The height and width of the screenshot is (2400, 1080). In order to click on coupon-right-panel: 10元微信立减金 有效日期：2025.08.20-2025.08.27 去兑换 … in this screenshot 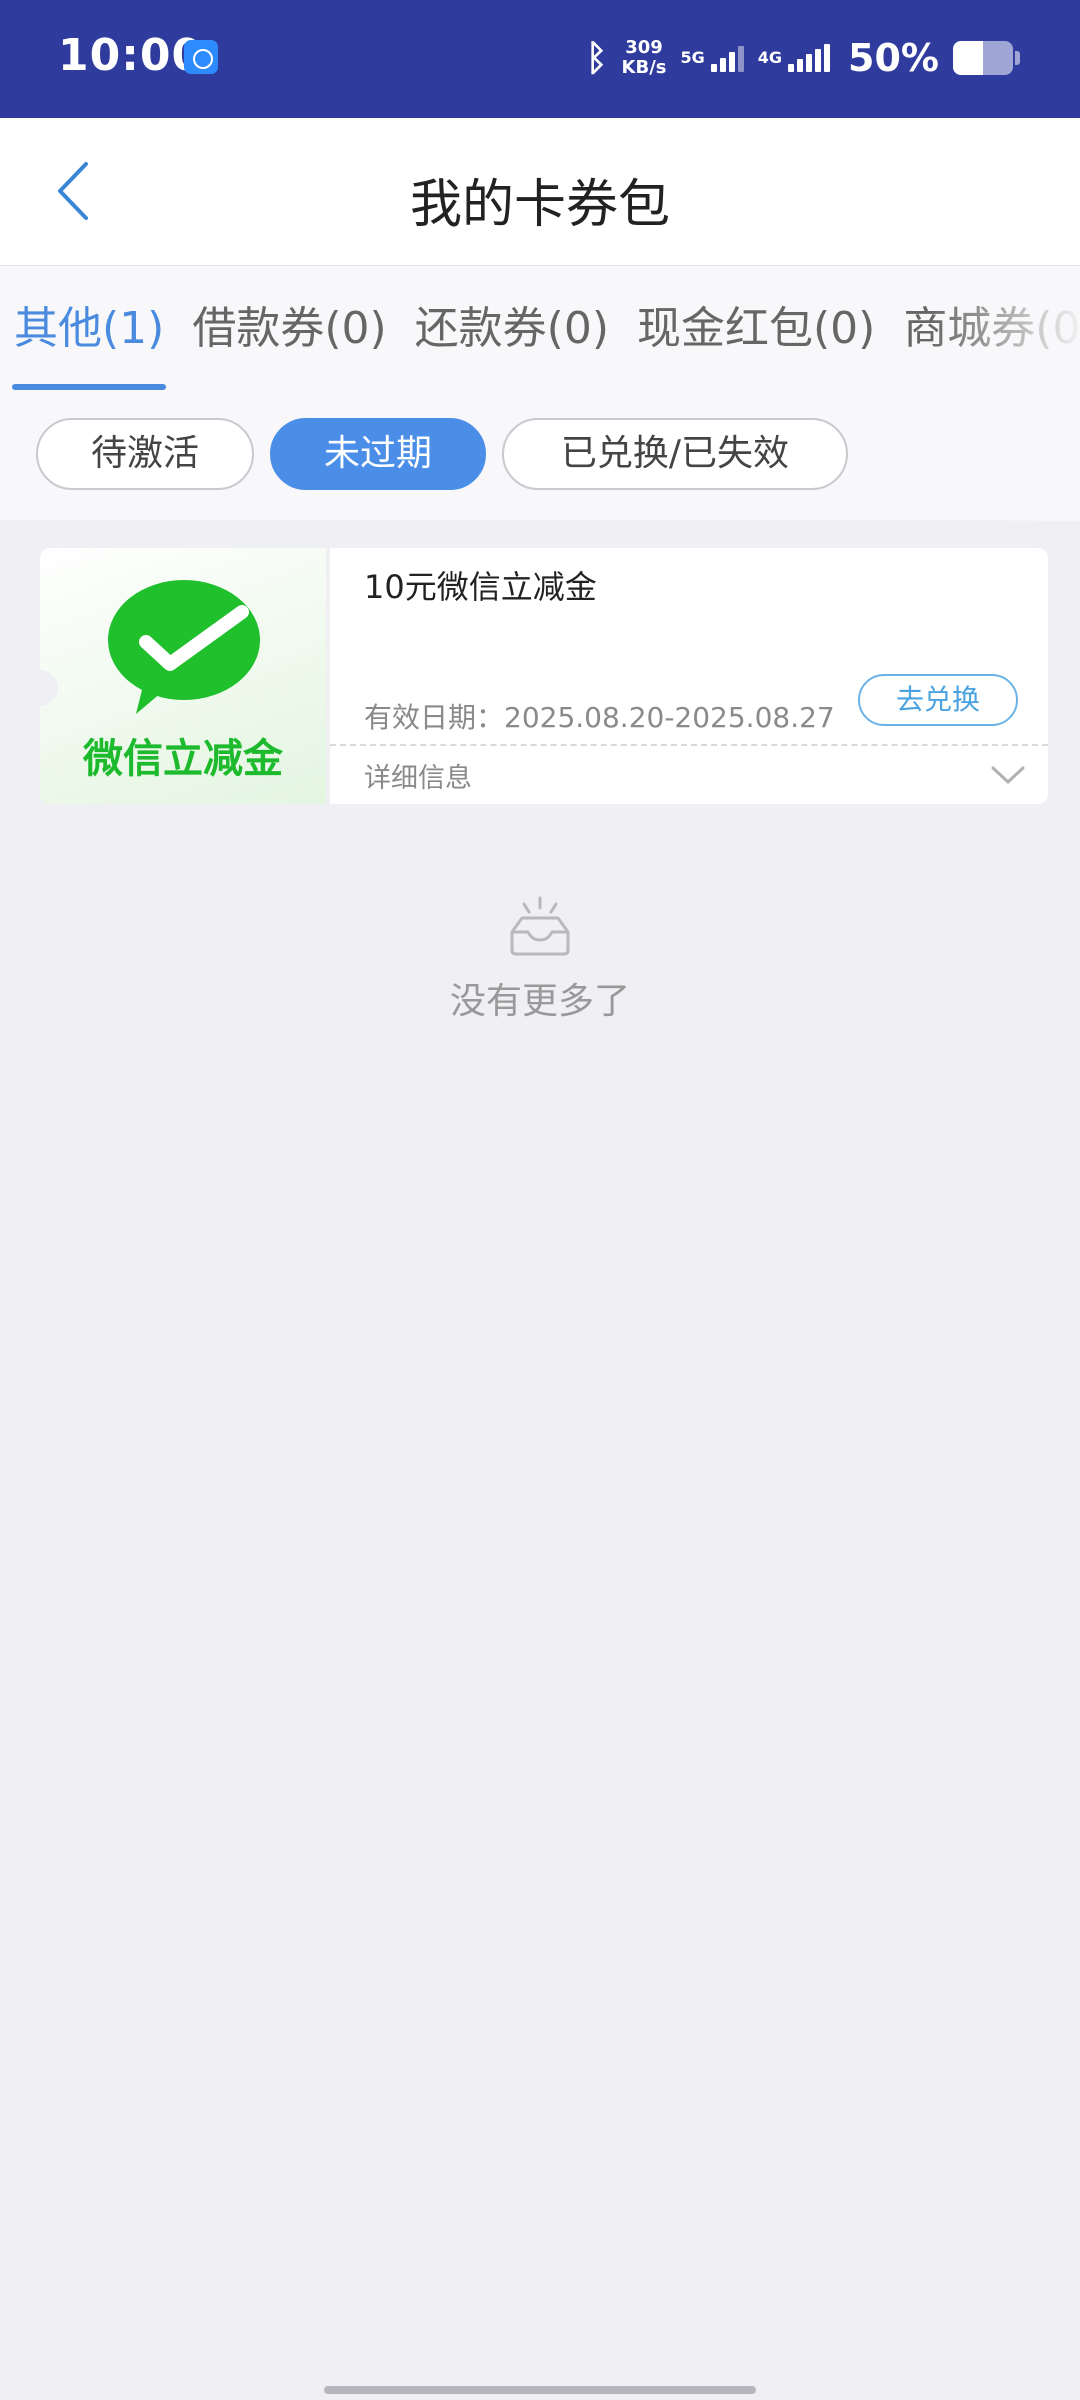, I will do `click(689, 676)`.